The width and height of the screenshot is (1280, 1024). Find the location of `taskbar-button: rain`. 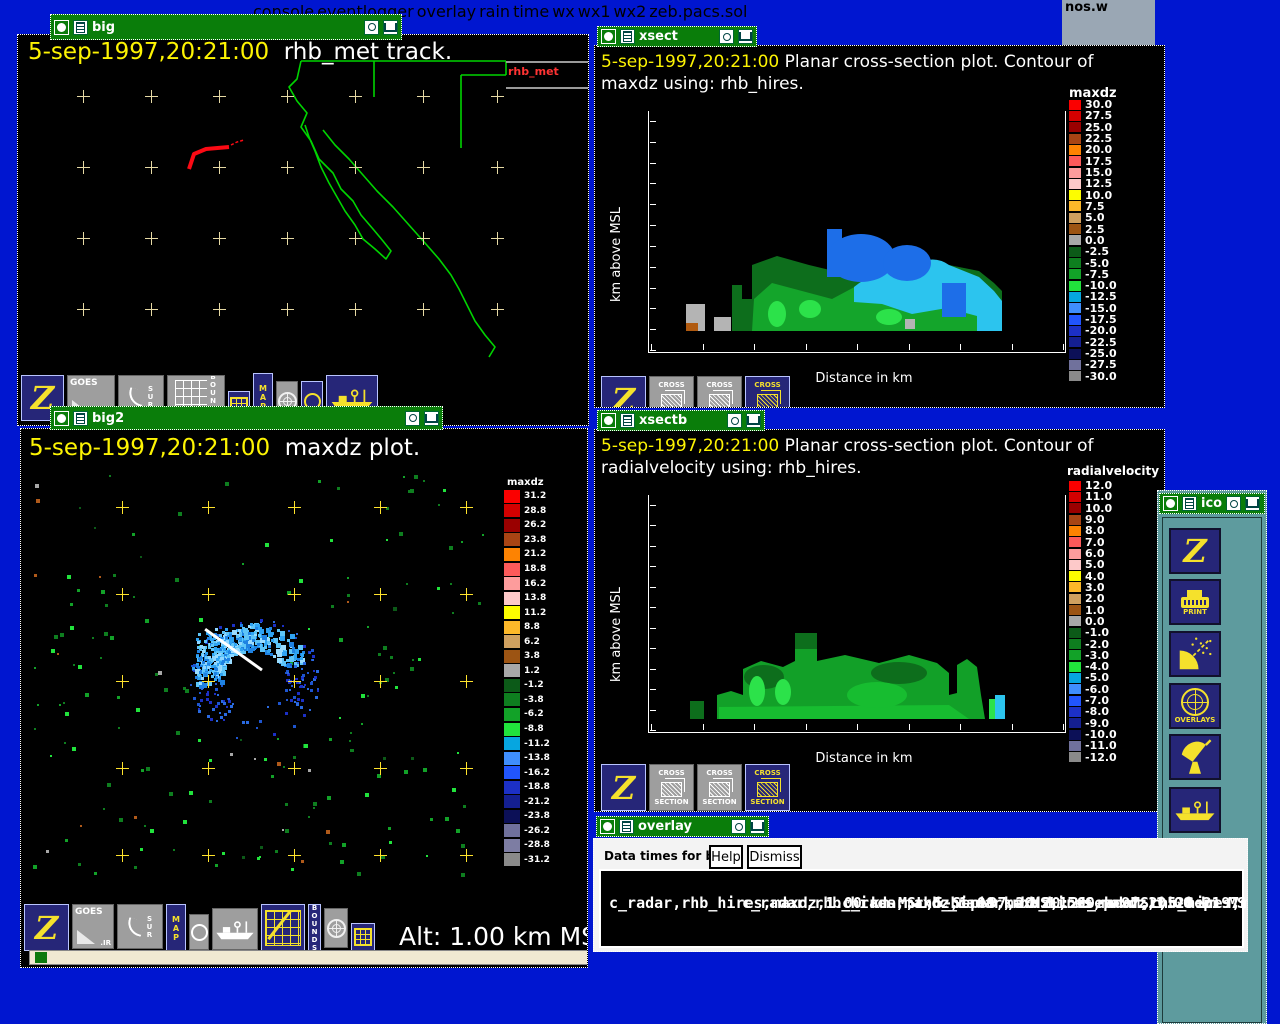

taskbar-button: rain is located at coordinates (494, 11).